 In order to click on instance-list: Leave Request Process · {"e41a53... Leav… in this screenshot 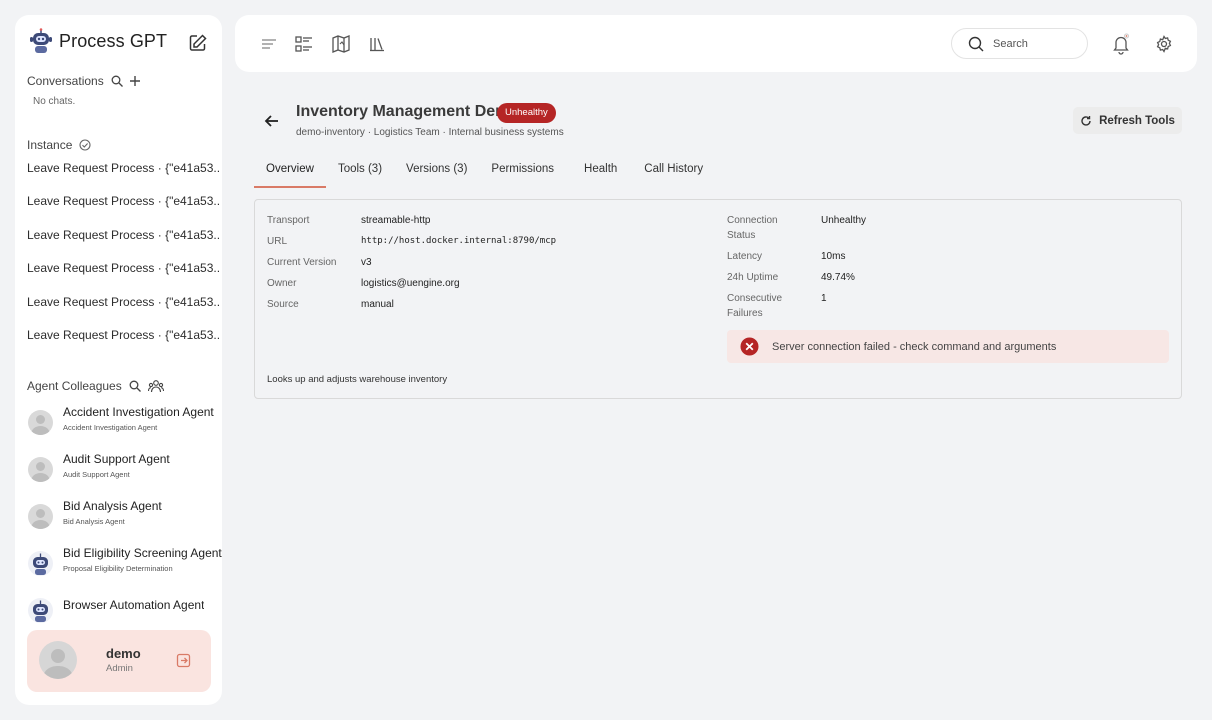, I will do `click(123, 260)`.